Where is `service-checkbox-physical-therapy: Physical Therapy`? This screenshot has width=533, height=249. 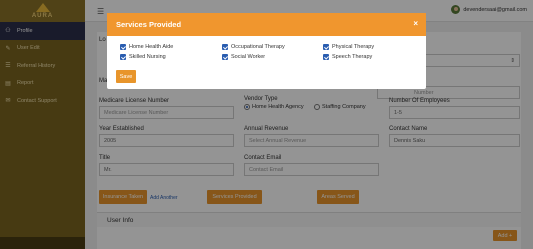
service-checkbox-physical-therapy: Physical Therapy is located at coordinates (348, 47).